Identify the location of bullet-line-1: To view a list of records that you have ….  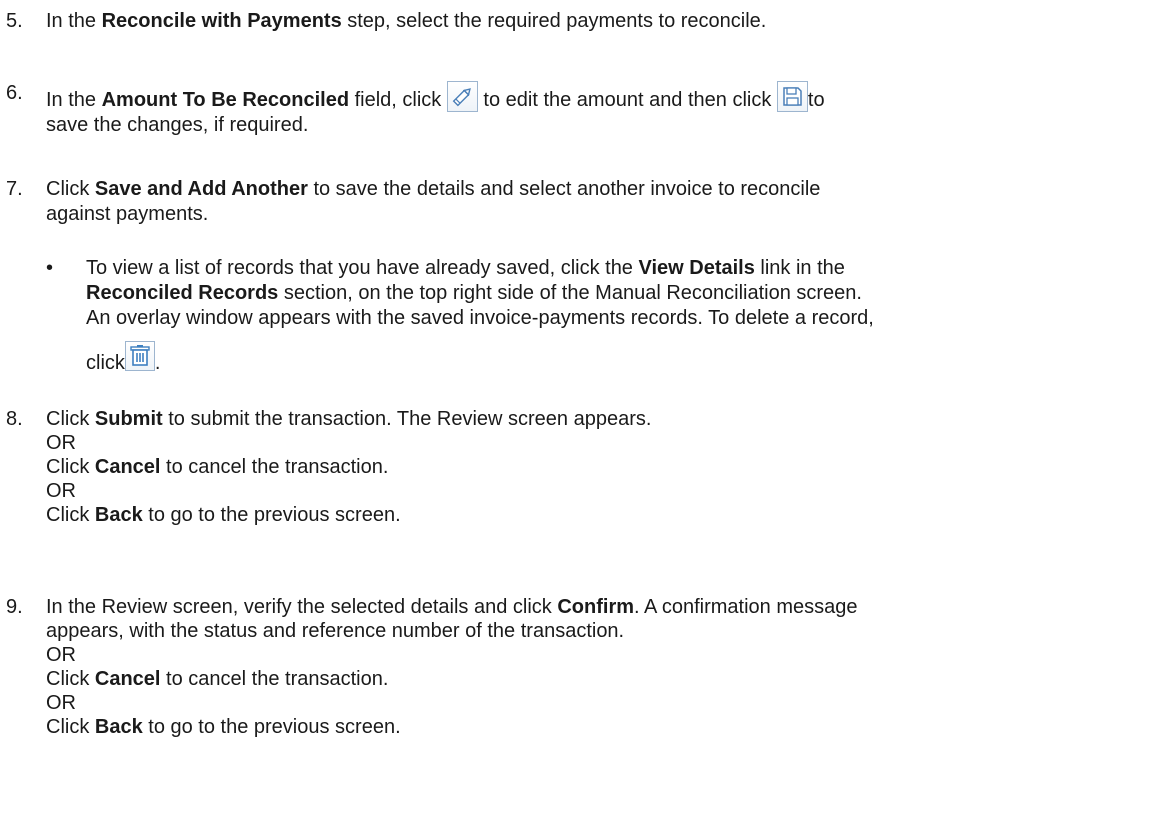
(621, 268).